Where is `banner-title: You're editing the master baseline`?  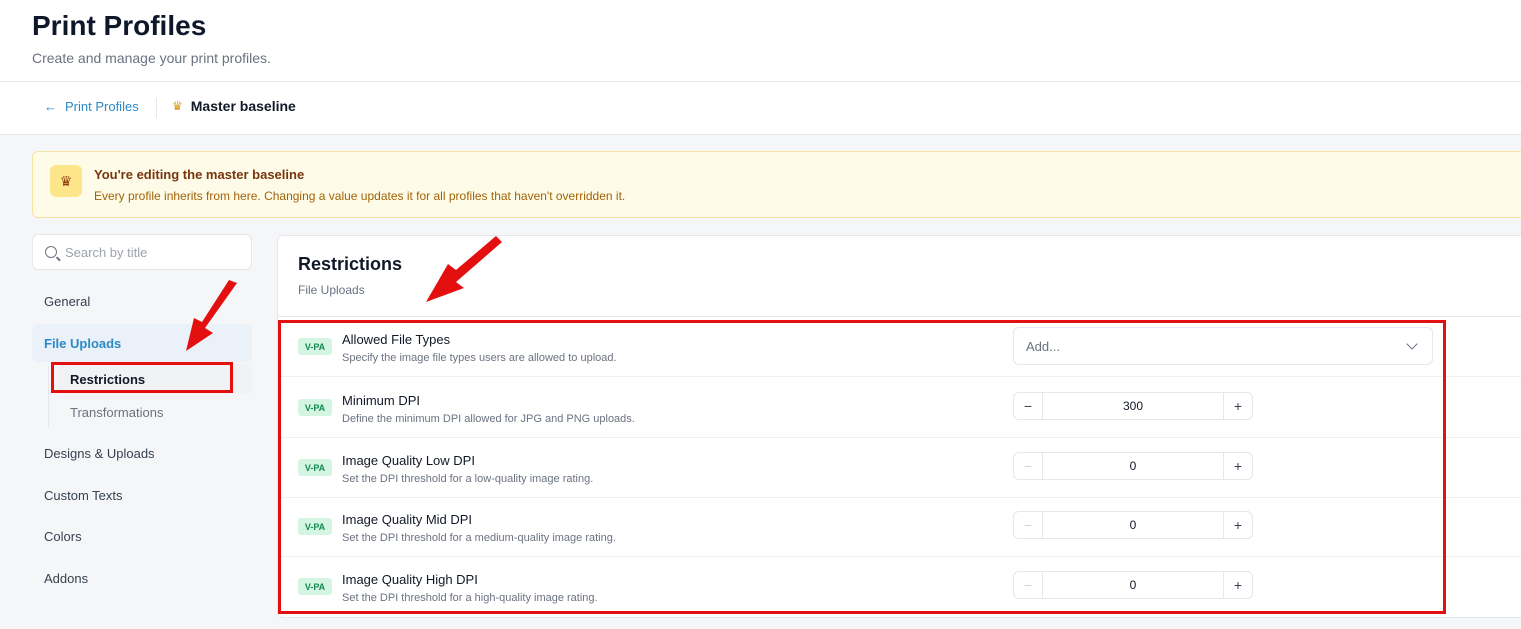
banner-title: You're editing the master baseline is located at coordinates (199, 174).